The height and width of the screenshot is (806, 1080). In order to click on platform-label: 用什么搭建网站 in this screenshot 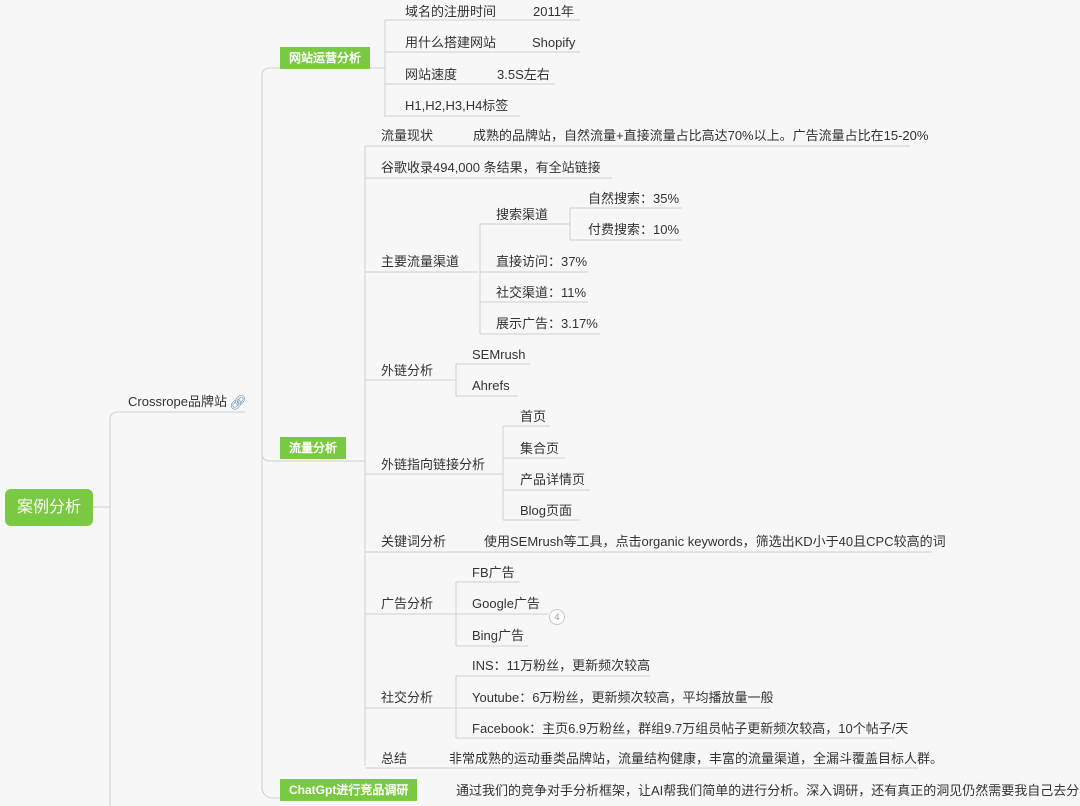, I will do `click(450, 43)`.